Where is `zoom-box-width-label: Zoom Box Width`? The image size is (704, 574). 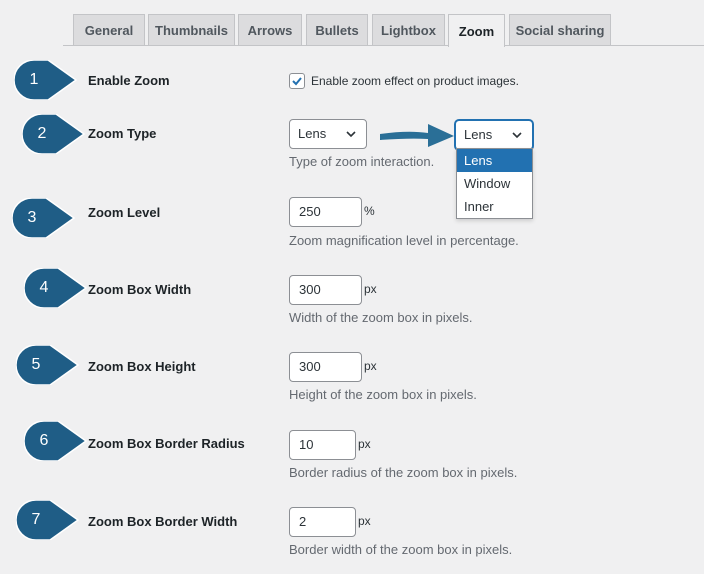
zoom-box-width-label: Zoom Box Width is located at coordinates (140, 289).